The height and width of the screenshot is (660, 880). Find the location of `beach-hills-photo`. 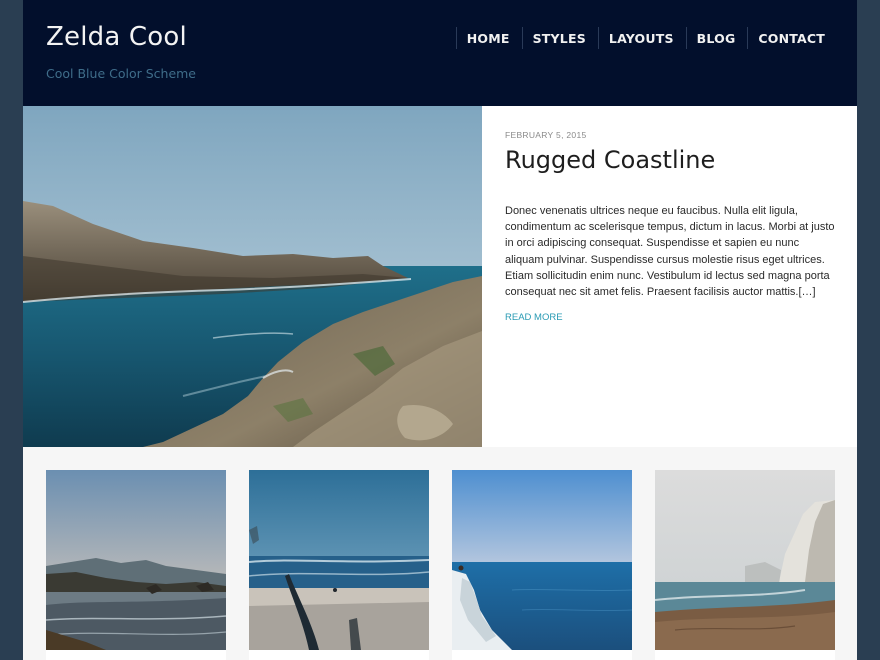

beach-hills-photo is located at coordinates (136, 560).